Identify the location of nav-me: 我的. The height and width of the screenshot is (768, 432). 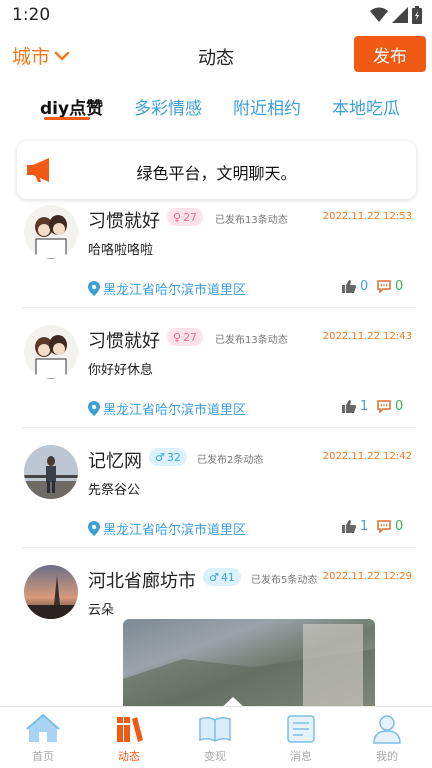
(387, 737).